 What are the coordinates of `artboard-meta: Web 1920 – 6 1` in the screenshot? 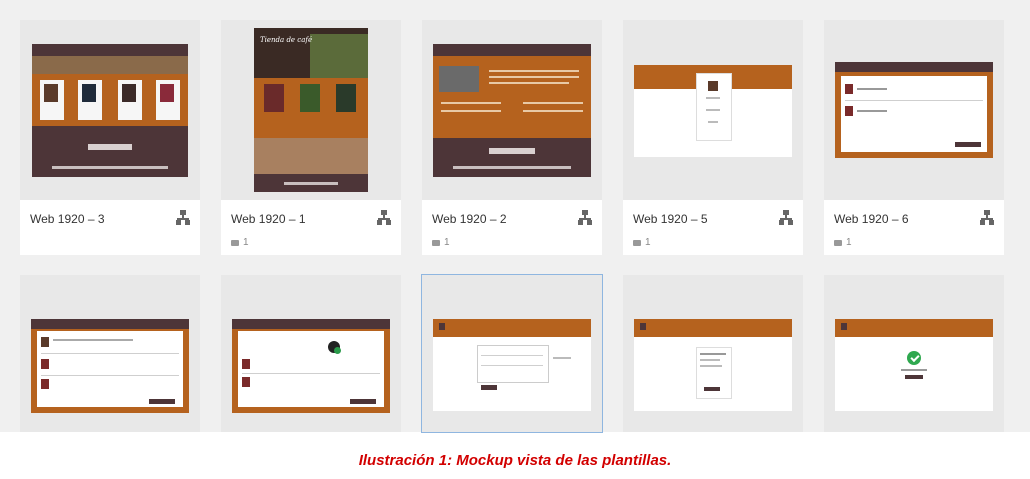 It's located at (914, 227).